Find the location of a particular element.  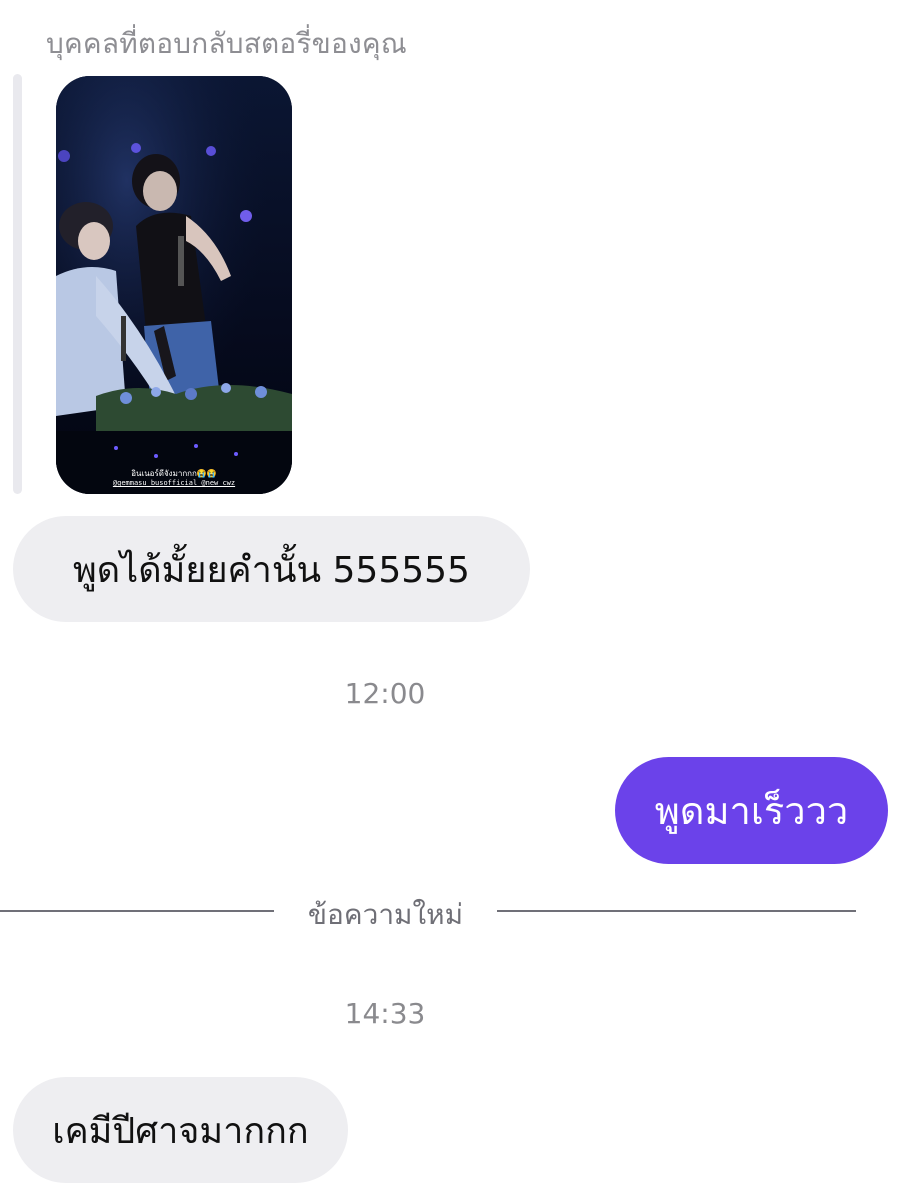

story-reply-caption: บุคคลที่ตอบกลับสตอรี่ของคุณ is located at coordinates (226, 43).